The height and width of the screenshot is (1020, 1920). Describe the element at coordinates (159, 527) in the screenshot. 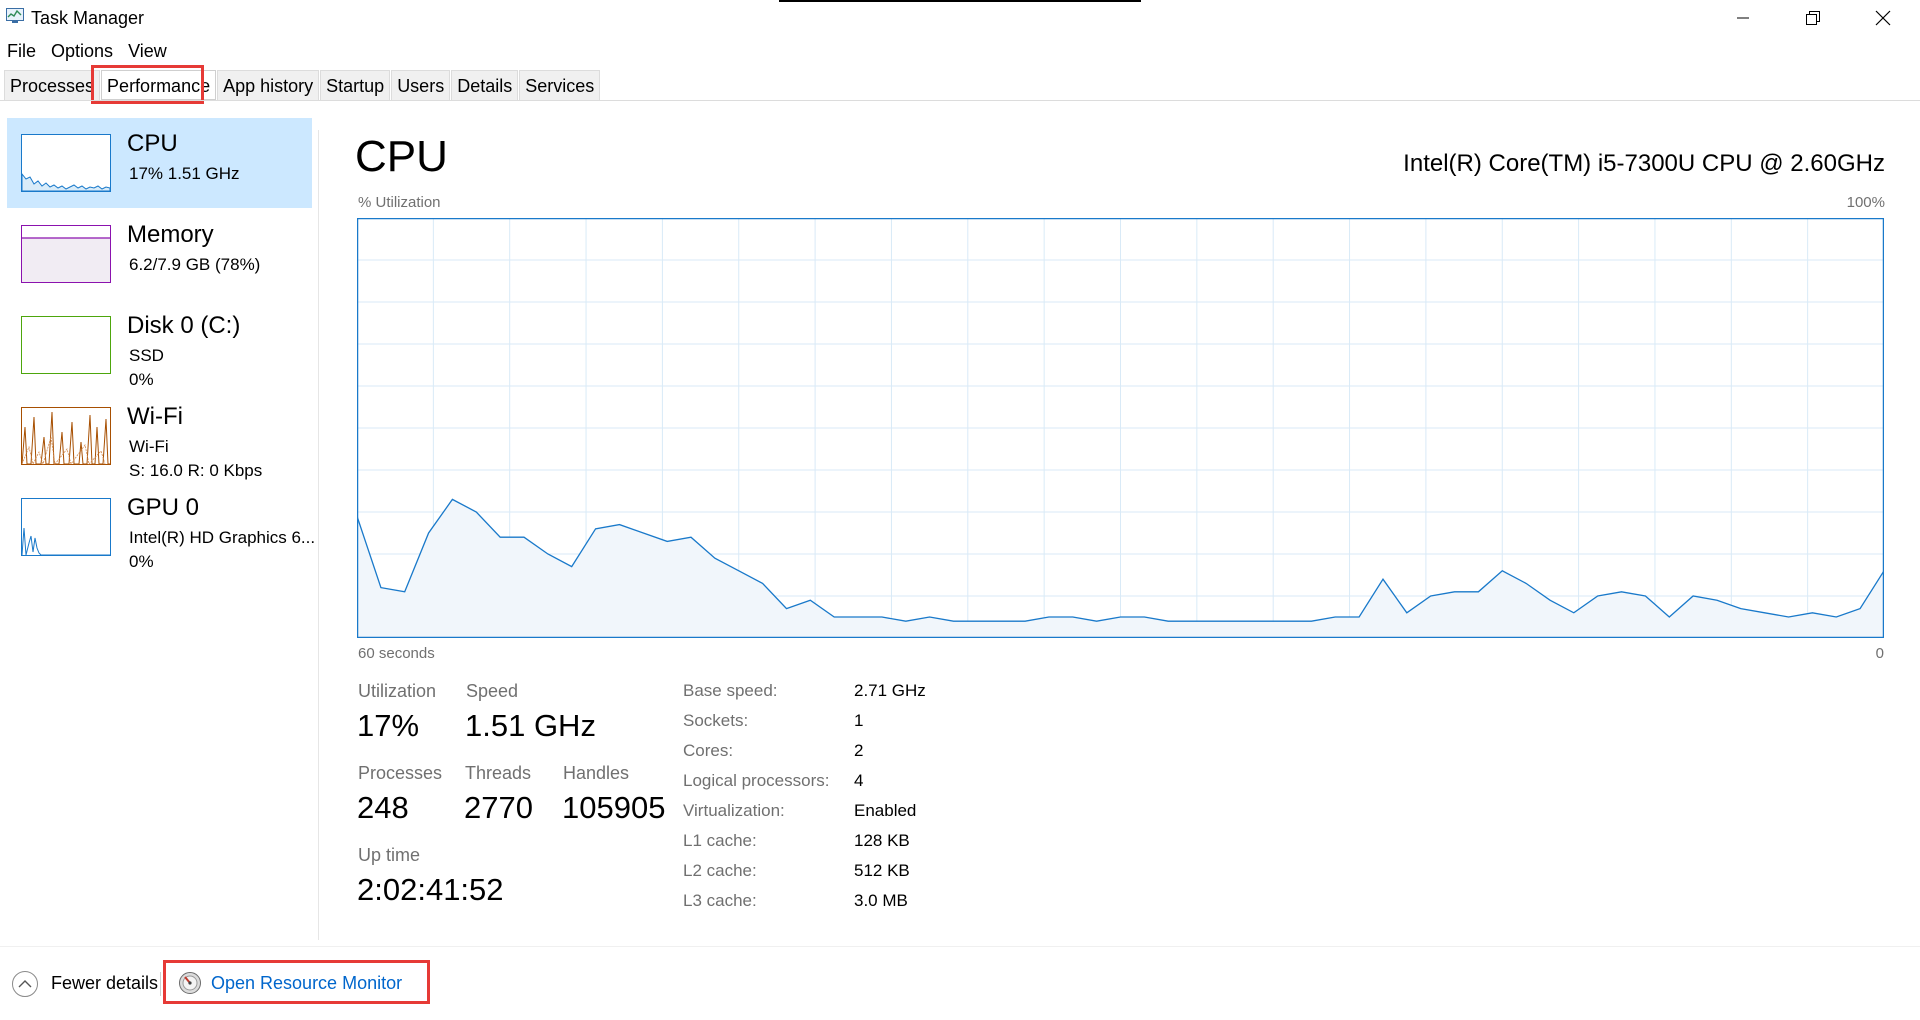

I see `sidebar-item-gpu: GPU 0 Intel(R) HD Graphics 6... 0%` at that location.